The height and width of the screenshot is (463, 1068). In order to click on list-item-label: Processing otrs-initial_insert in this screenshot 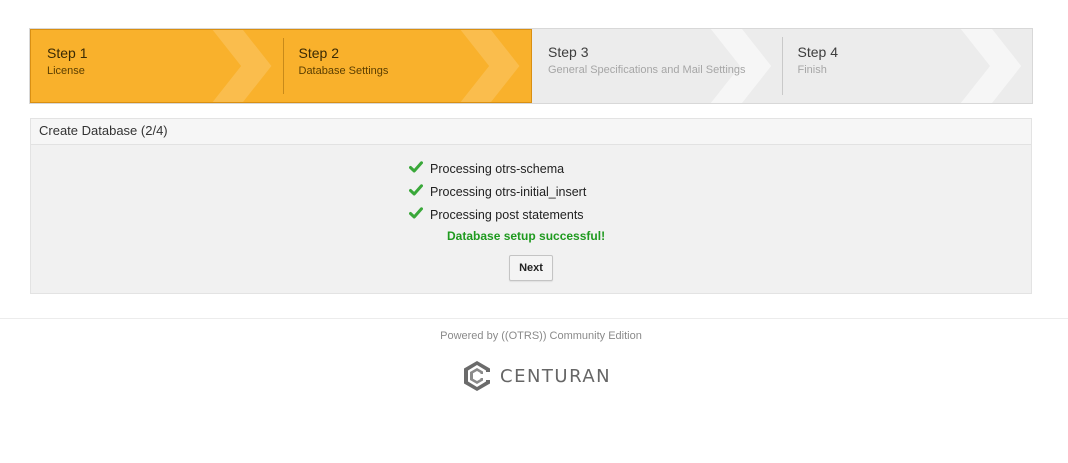, I will do `click(508, 191)`.